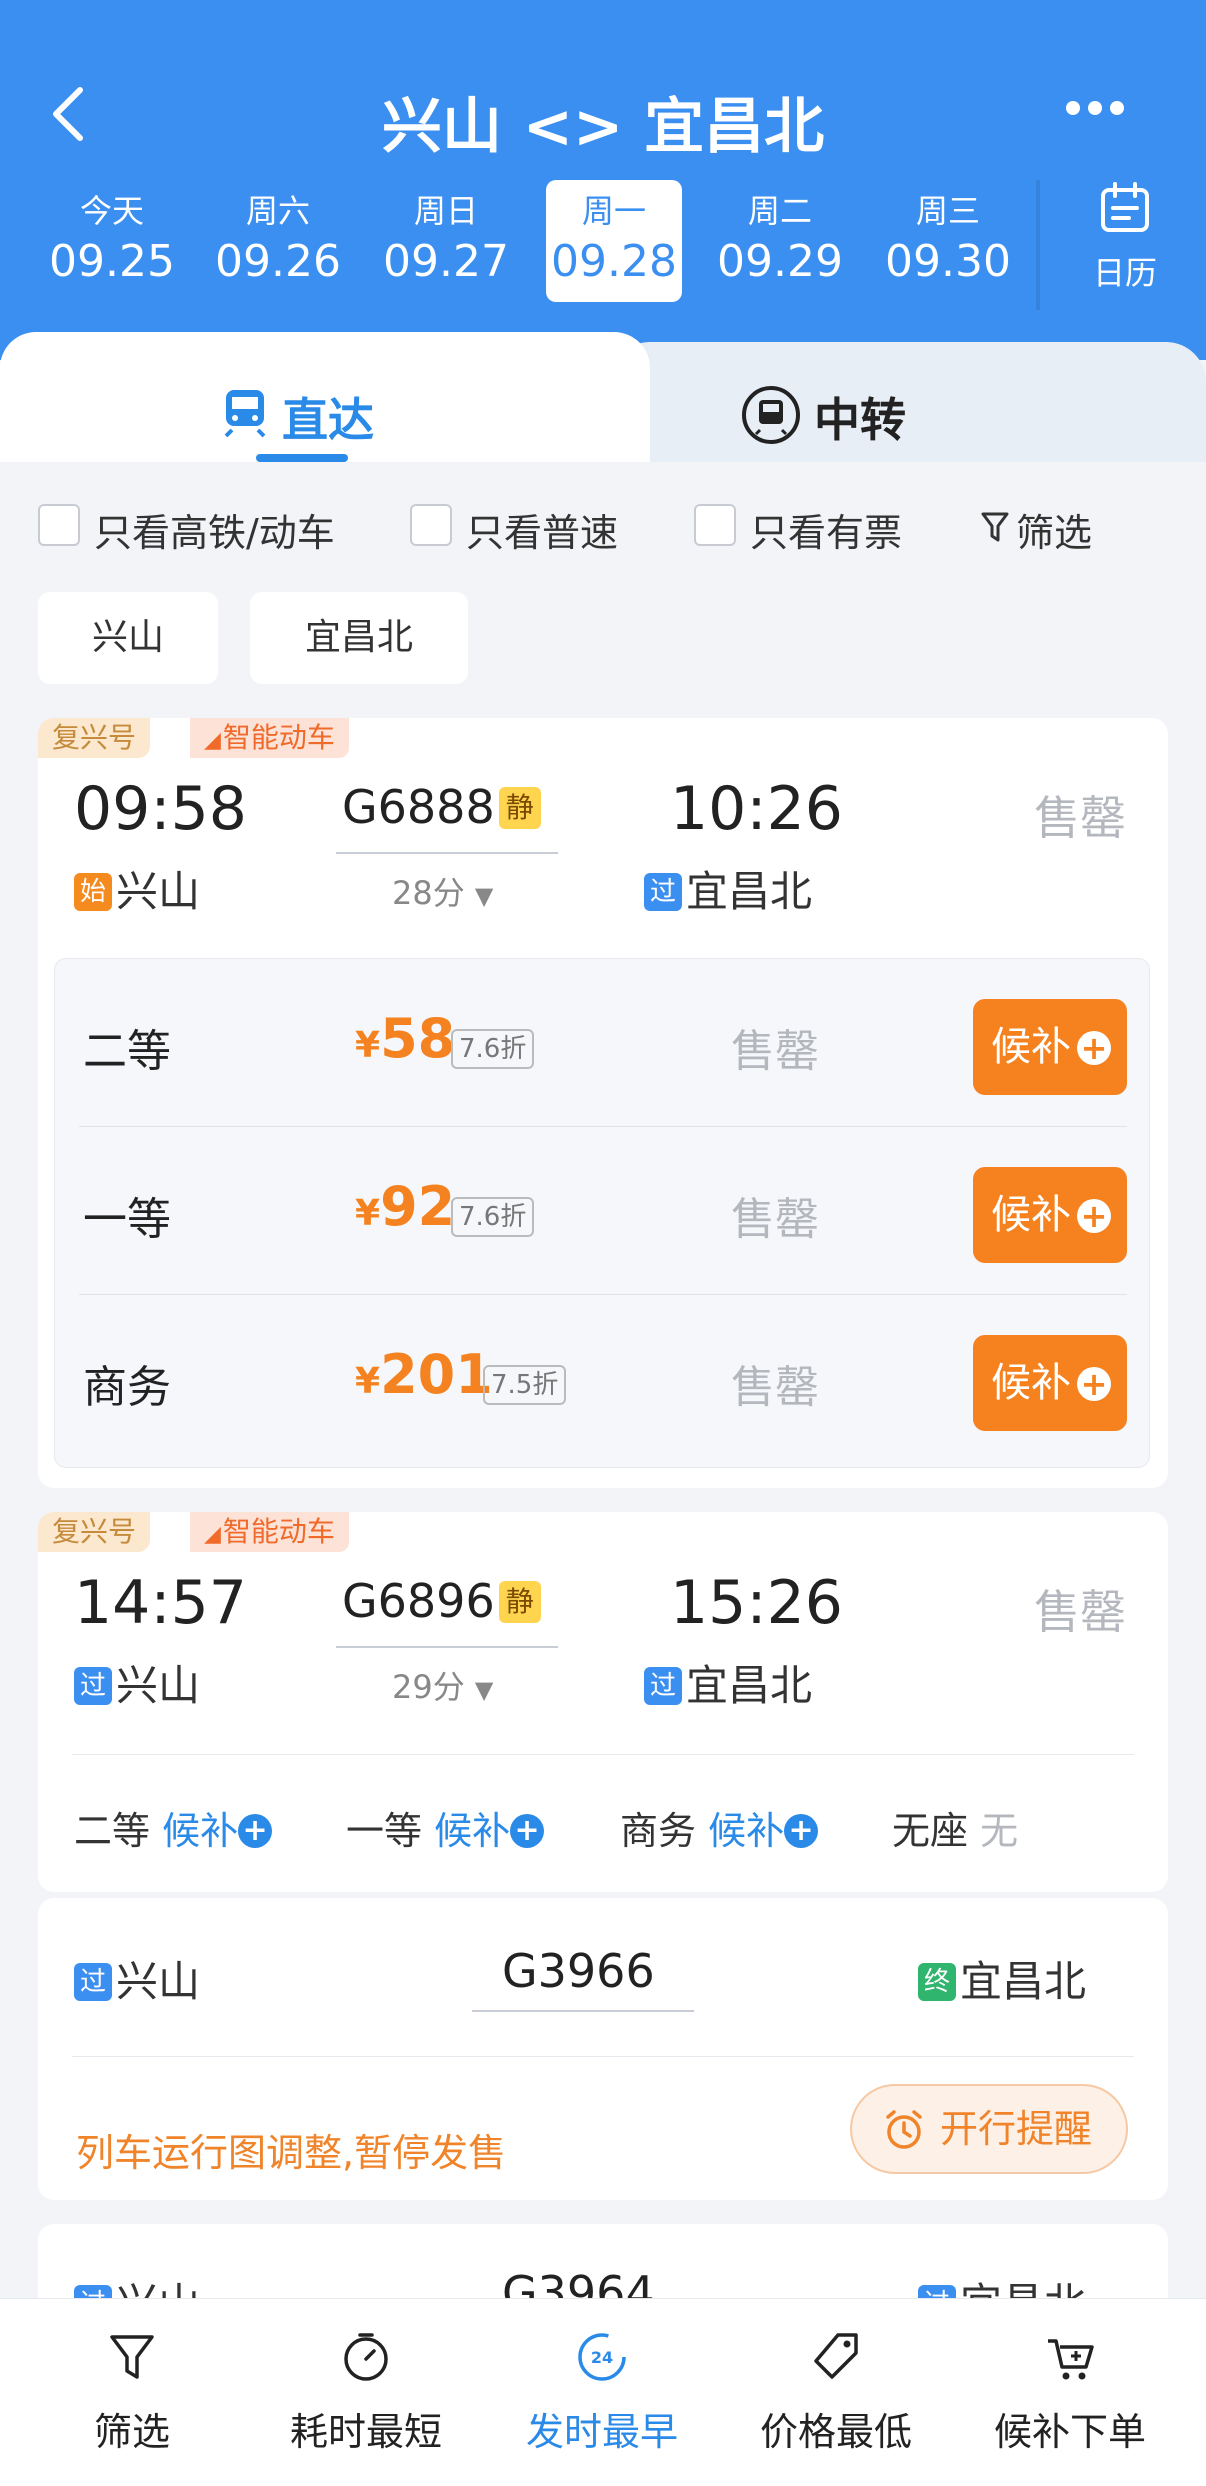 Image resolution: width=1206 pixels, height=2486 pixels. What do you see at coordinates (365, 2432) in the screenshot?
I see `sort-shortest-label: 耗时最短` at bounding box center [365, 2432].